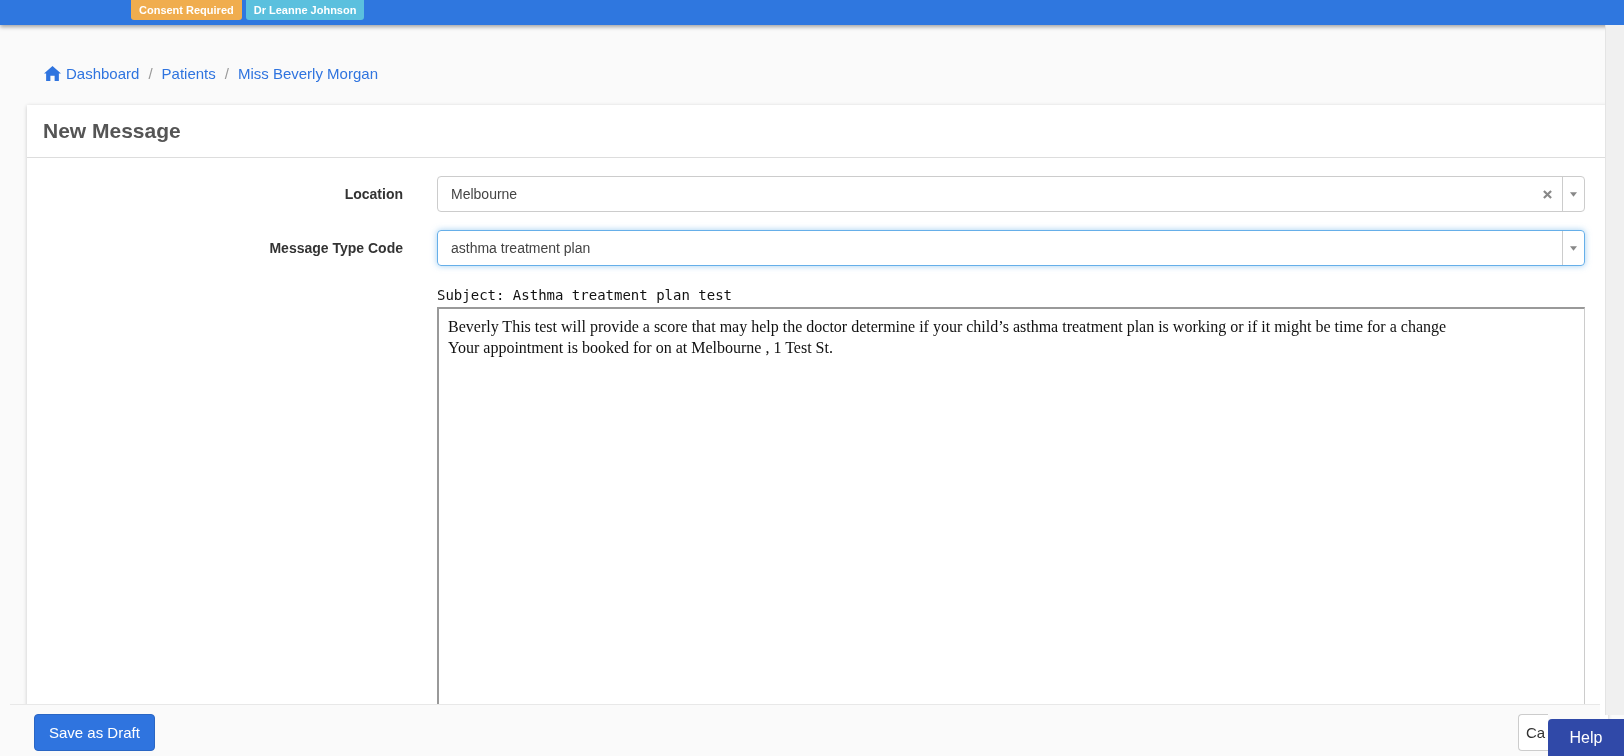  What do you see at coordinates (307, 73) in the screenshot?
I see `breadcrumb-link: Miss Beverly Morgan` at bounding box center [307, 73].